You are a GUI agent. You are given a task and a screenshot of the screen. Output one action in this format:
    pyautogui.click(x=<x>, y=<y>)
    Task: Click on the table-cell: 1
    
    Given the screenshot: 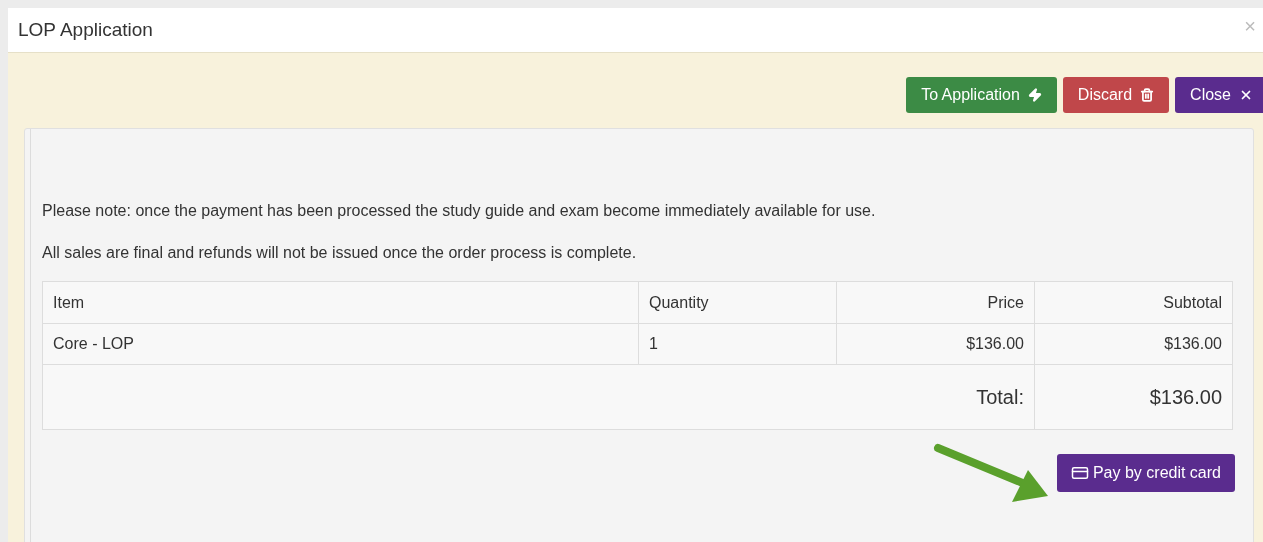 What is the action you would take?
    pyautogui.click(x=737, y=344)
    